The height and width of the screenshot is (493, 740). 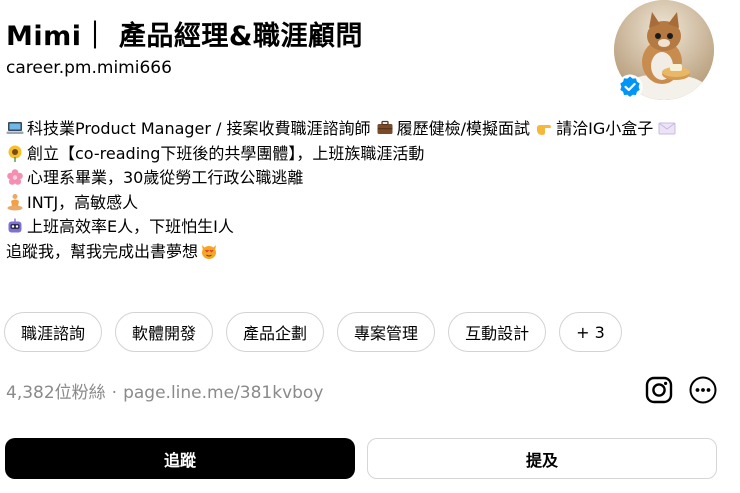 What do you see at coordinates (590, 332) in the screenshot?
I see `tag-more: + 3` at bounding box center [590, 332].